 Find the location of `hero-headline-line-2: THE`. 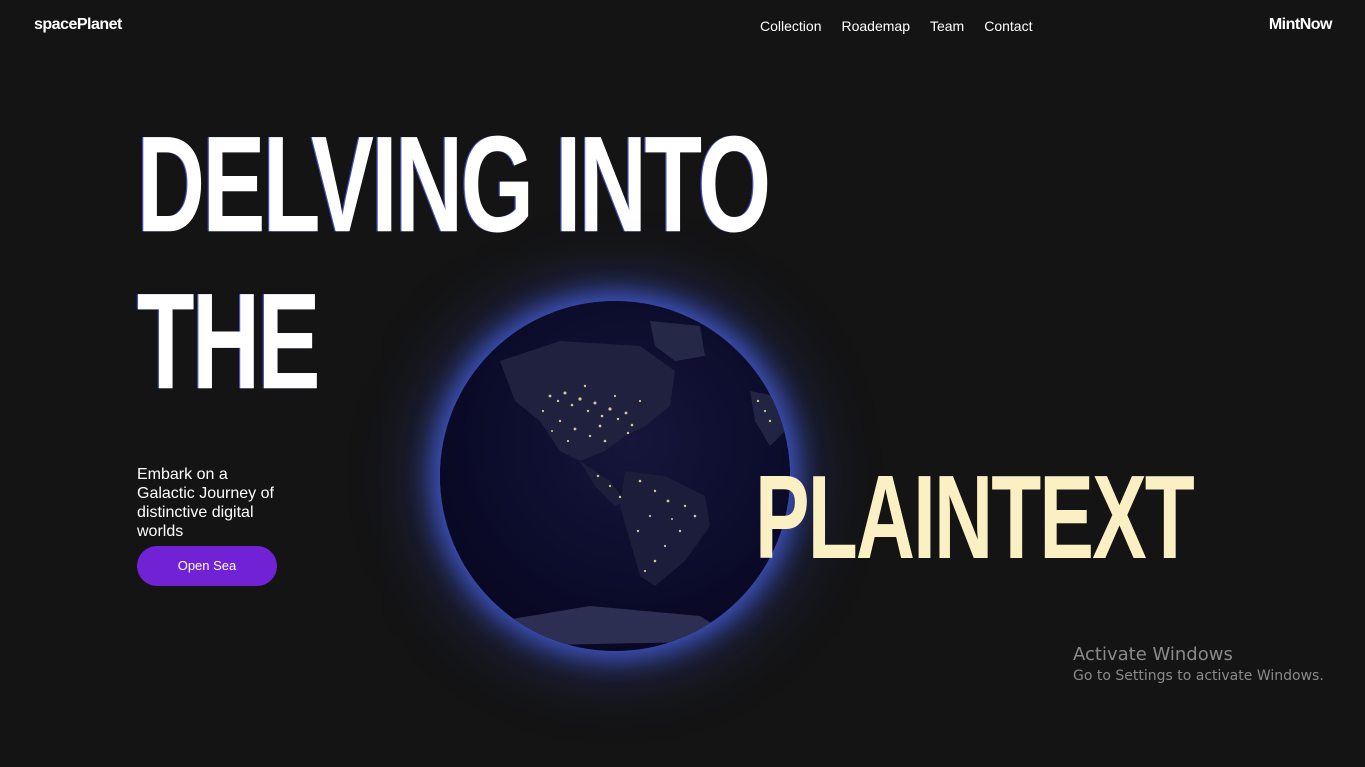

hero-headline-line-2: THE is located at coordinates (229, 341).